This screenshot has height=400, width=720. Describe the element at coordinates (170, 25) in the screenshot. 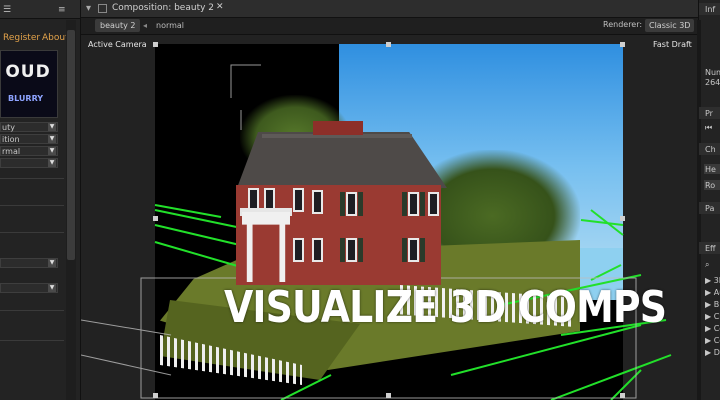

I see `breadcrumb-comp-normal: normal` at that location.